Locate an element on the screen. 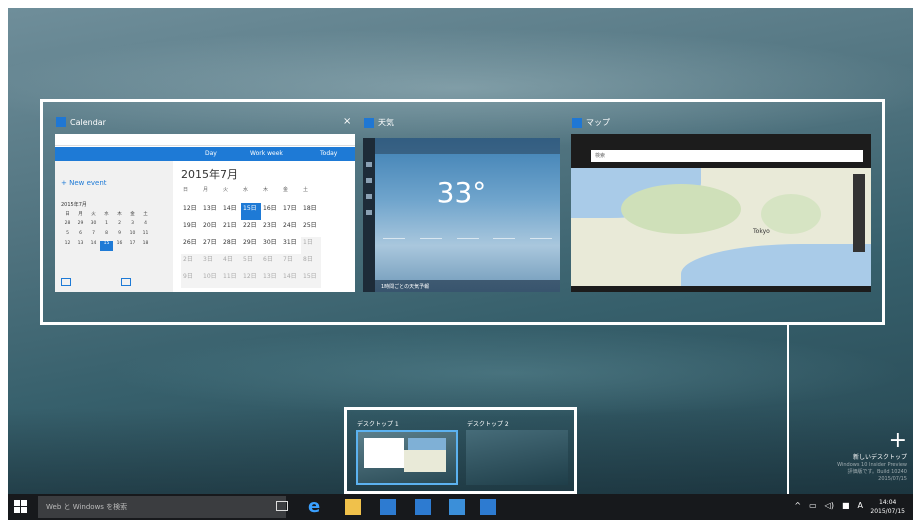  work-week-button: Work week is located at coordinates (266, 153).